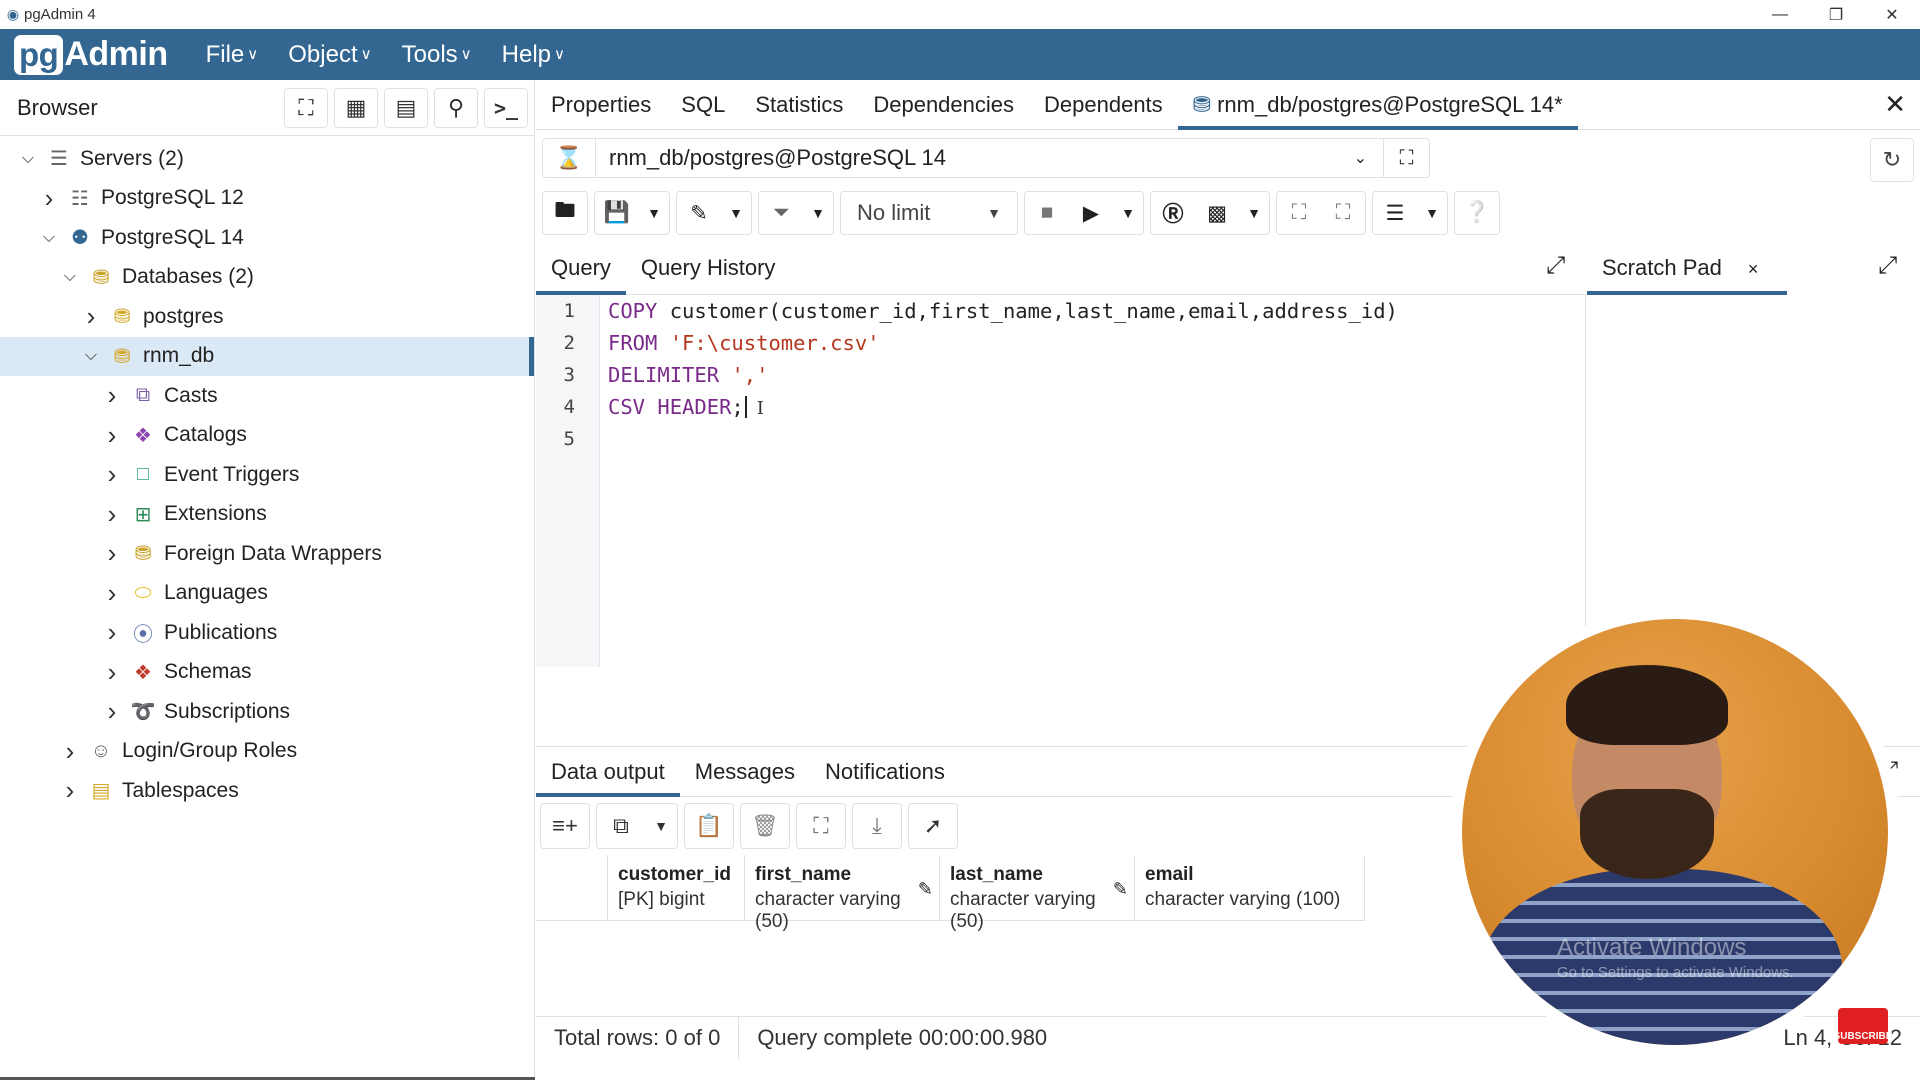 Image resolution: width=1920 pixels, height=1080 pixels. I want to click on edit-dropdown-icon: ▼, so click(736, 213).